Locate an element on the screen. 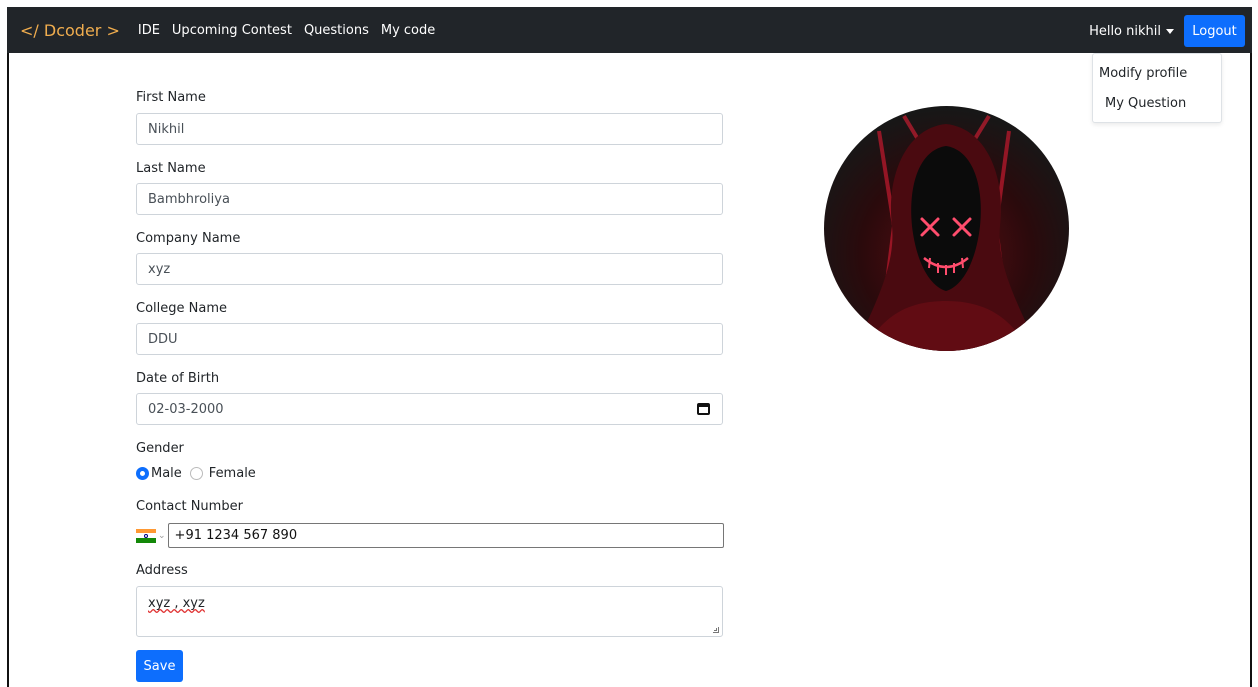 This screenshot has height=687, width=1258. phone-field: ⌄ +91 1234 567 890 is located at coordinates (430, 535).